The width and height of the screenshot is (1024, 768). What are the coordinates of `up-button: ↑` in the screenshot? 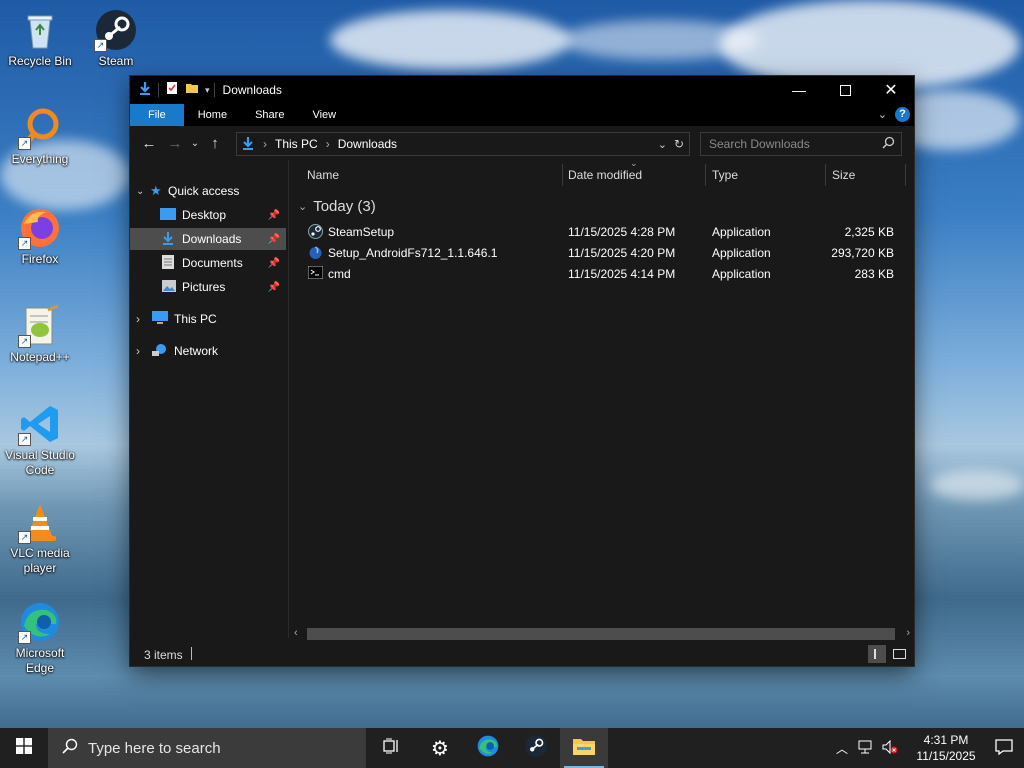 It's located at (215, 143).